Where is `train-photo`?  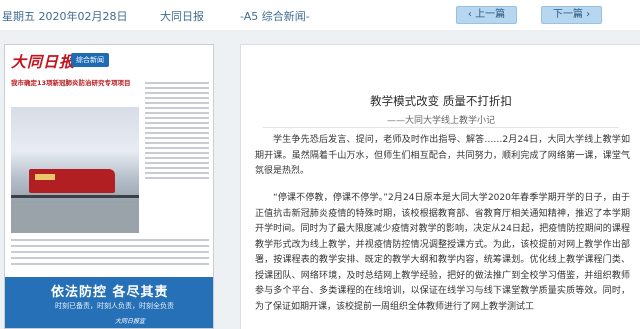 train-photo is located at coordinates (75, 170).